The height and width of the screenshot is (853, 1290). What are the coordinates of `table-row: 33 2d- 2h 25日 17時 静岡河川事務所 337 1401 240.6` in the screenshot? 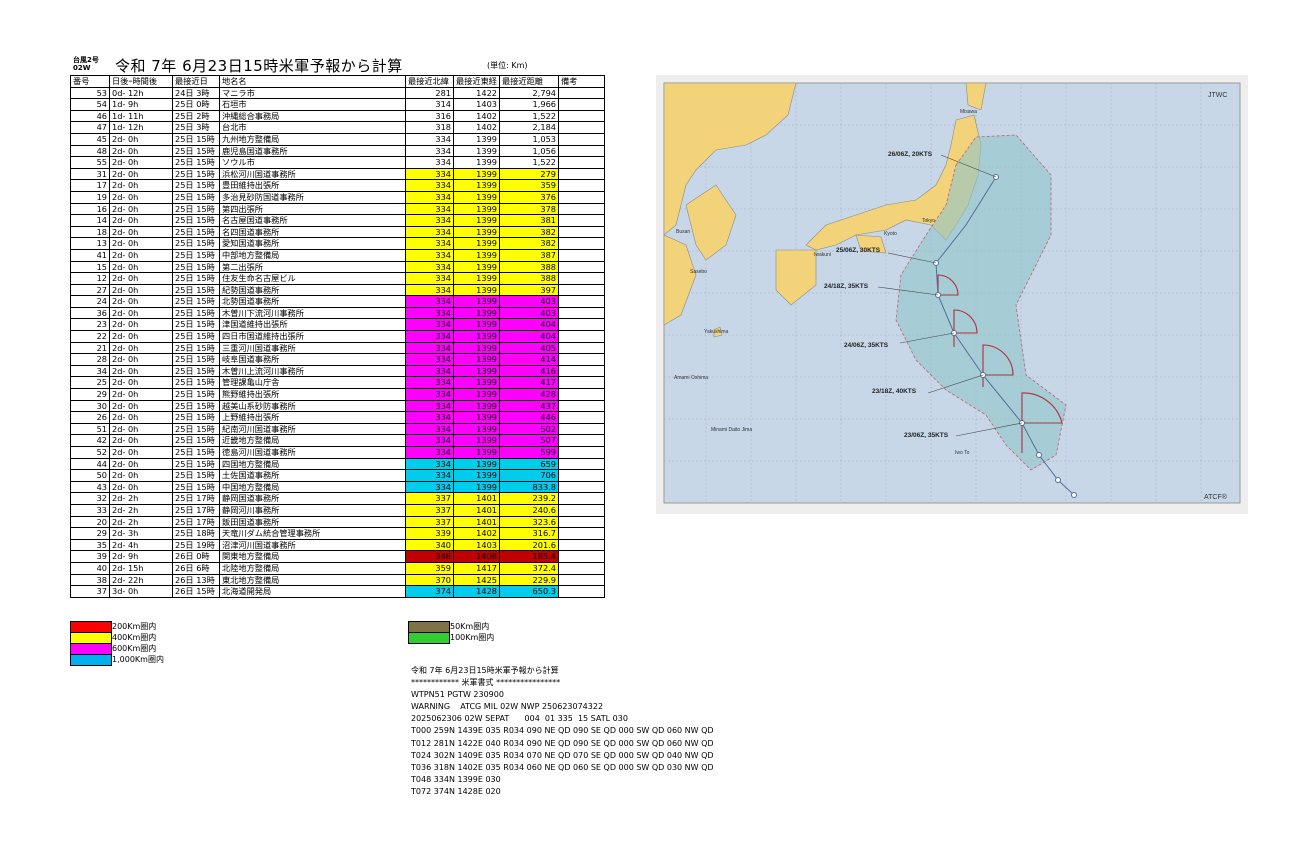 It's located at (337, 510).